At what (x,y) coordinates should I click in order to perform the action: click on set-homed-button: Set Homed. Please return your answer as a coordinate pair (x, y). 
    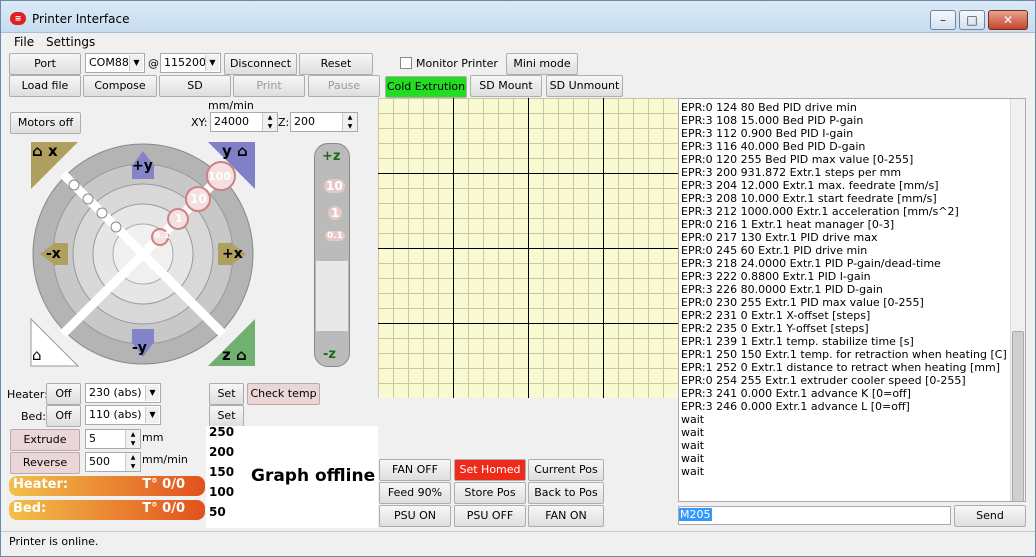
    Looking at the image, I should click on (490, 470).